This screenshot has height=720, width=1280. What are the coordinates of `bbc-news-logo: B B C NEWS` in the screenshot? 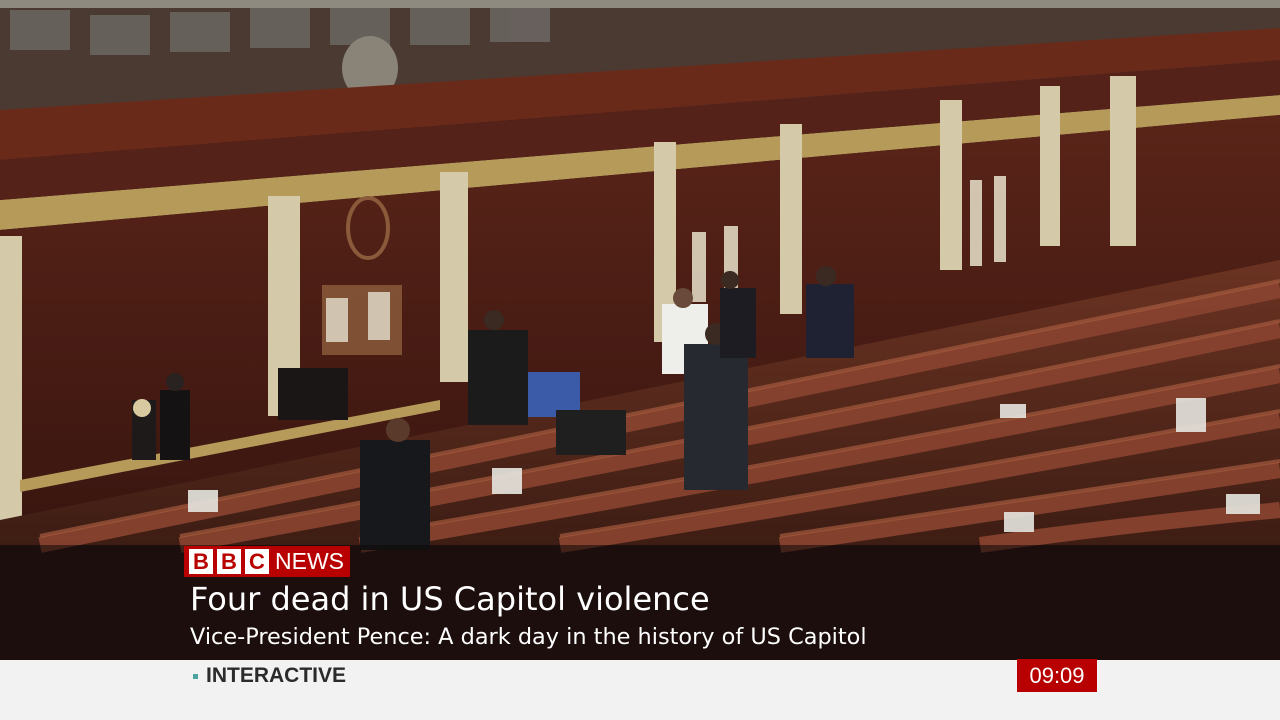 It's located at (267, 561).